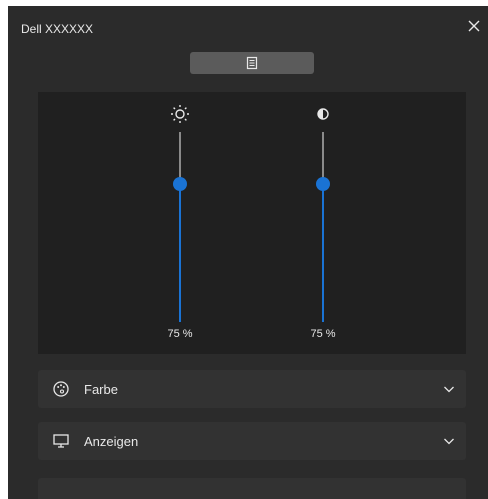 The height and width of the screenshot is (499, 488). What do you see at coordinates (323, 334) in the screenshot?
I see `contrast-value: 75 %` at bounding box center [323, 334].